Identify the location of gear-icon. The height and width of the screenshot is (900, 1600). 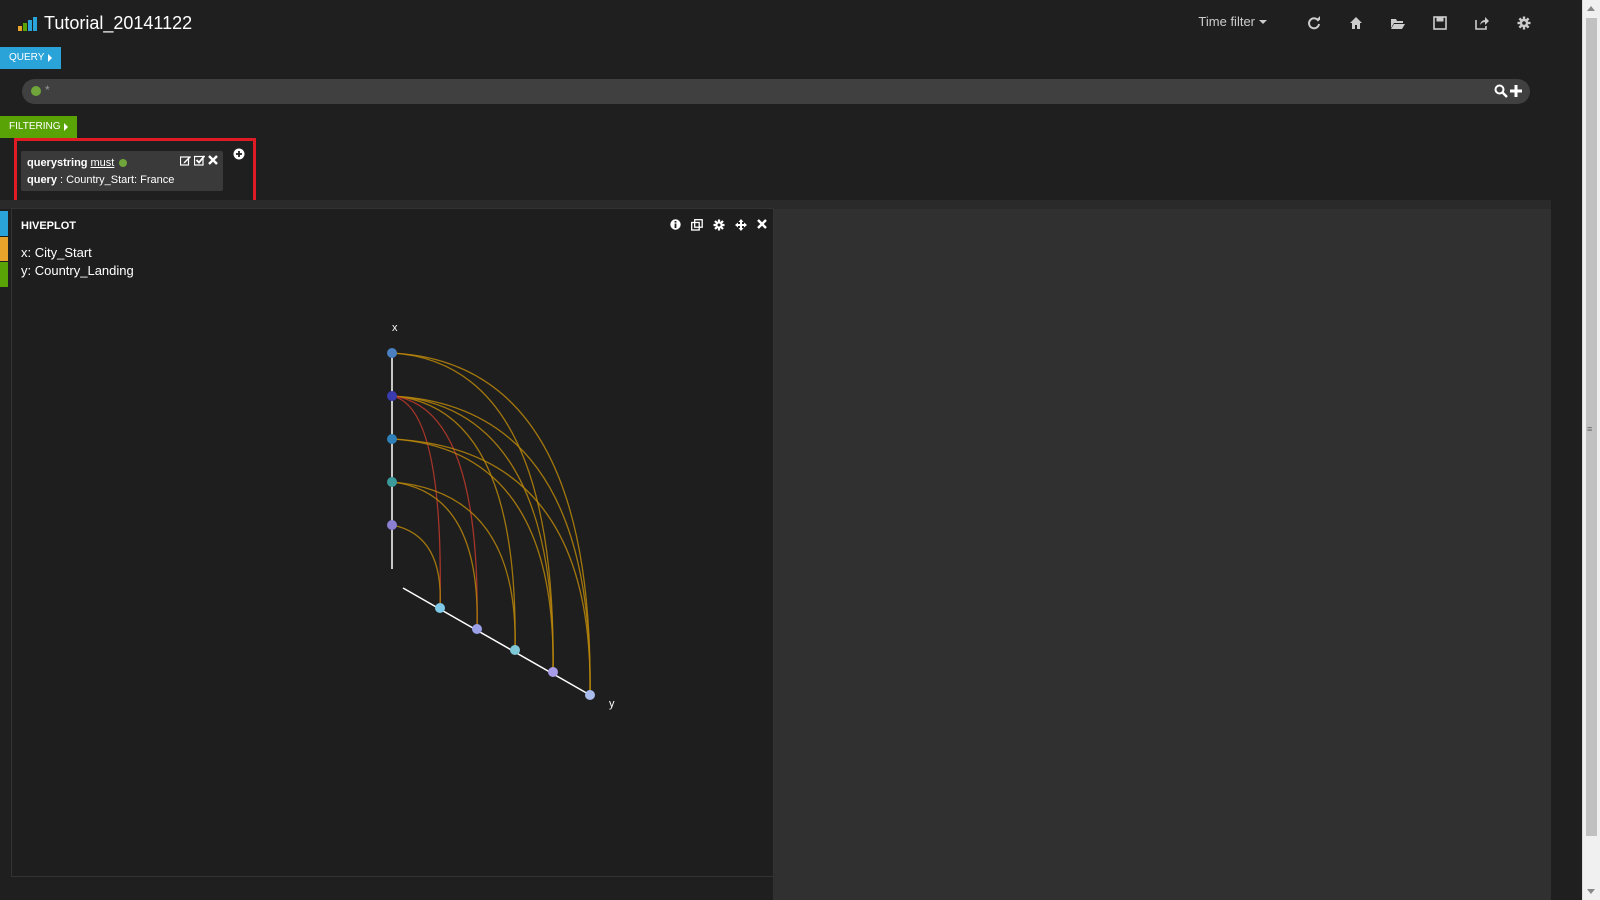
(1524, 22).